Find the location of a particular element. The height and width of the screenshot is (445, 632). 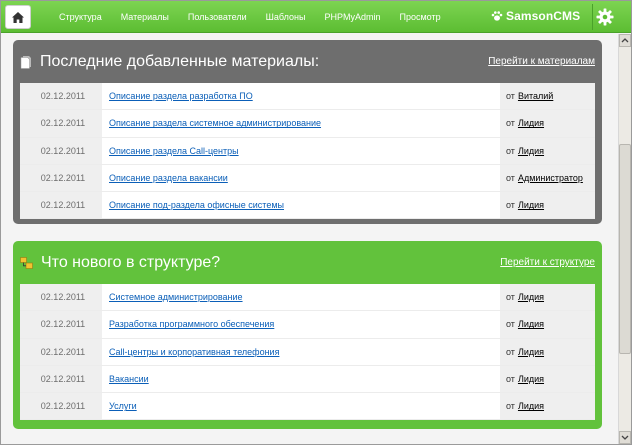

brand-logo: SamsonCMS is located at coordinates (535, 16).